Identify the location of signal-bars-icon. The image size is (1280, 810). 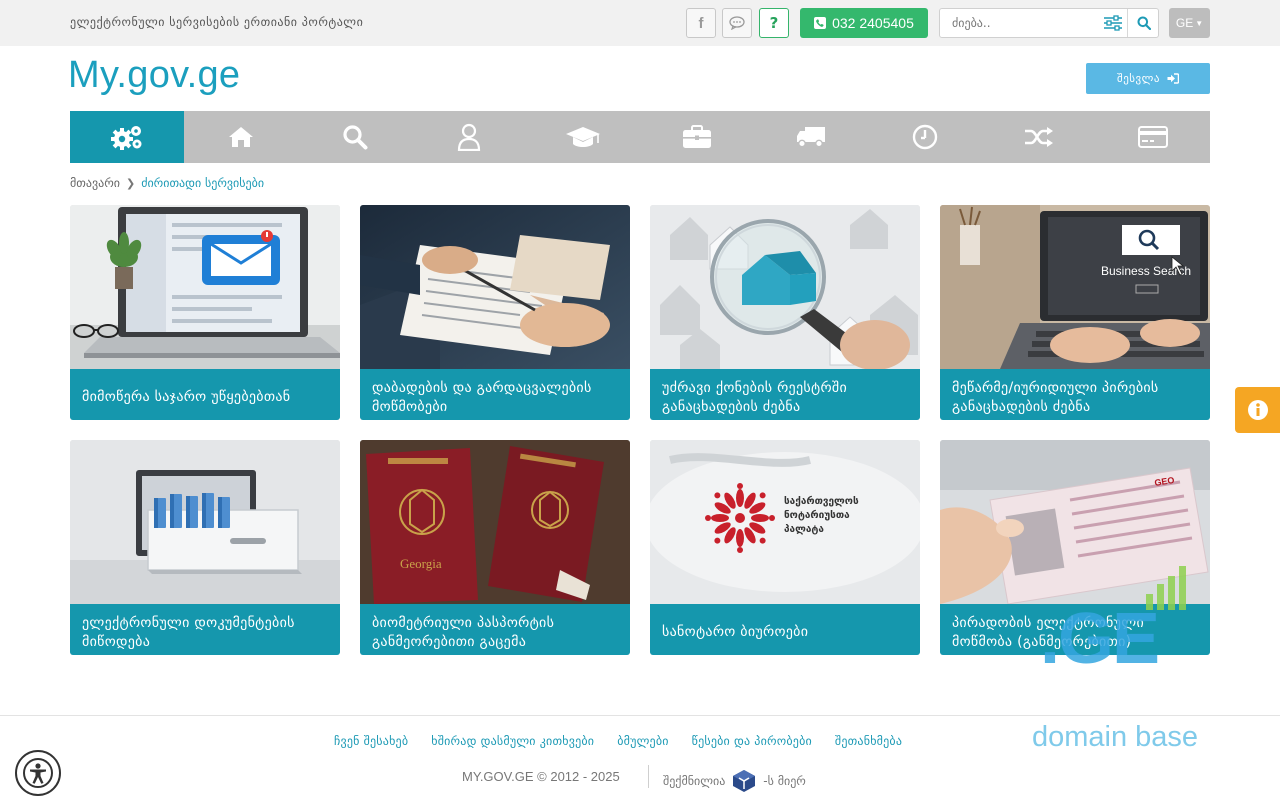
(1166, 588).